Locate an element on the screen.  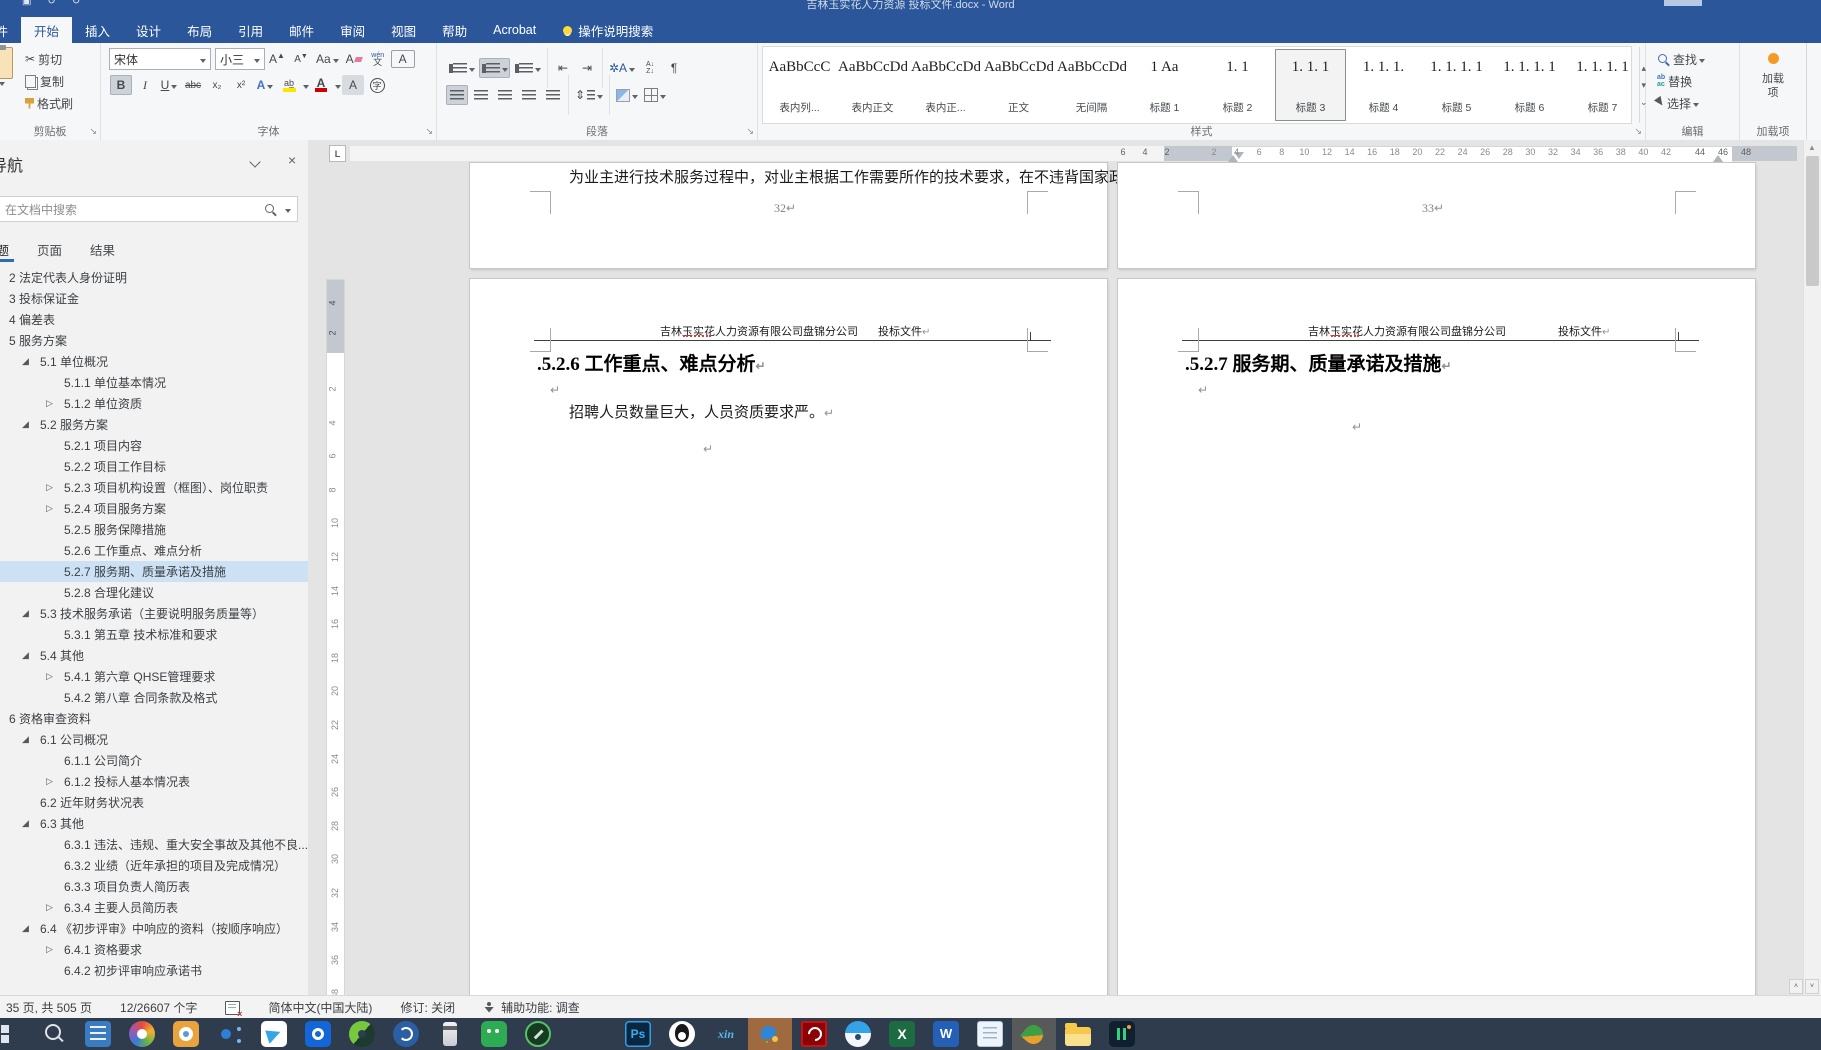
team-taskbar-button is located at coordinates (1122, 1034).